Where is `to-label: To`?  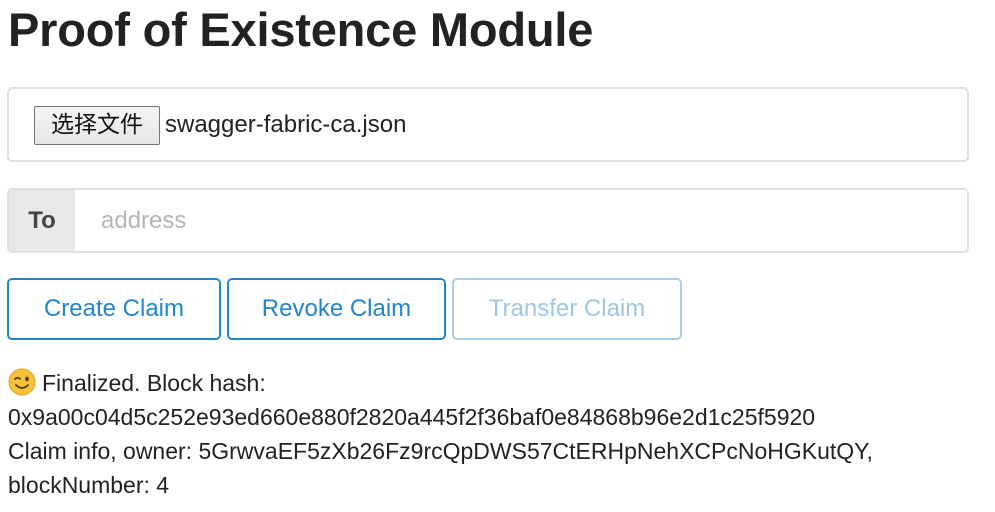 to-label: To is located at coordinates (42, 220).